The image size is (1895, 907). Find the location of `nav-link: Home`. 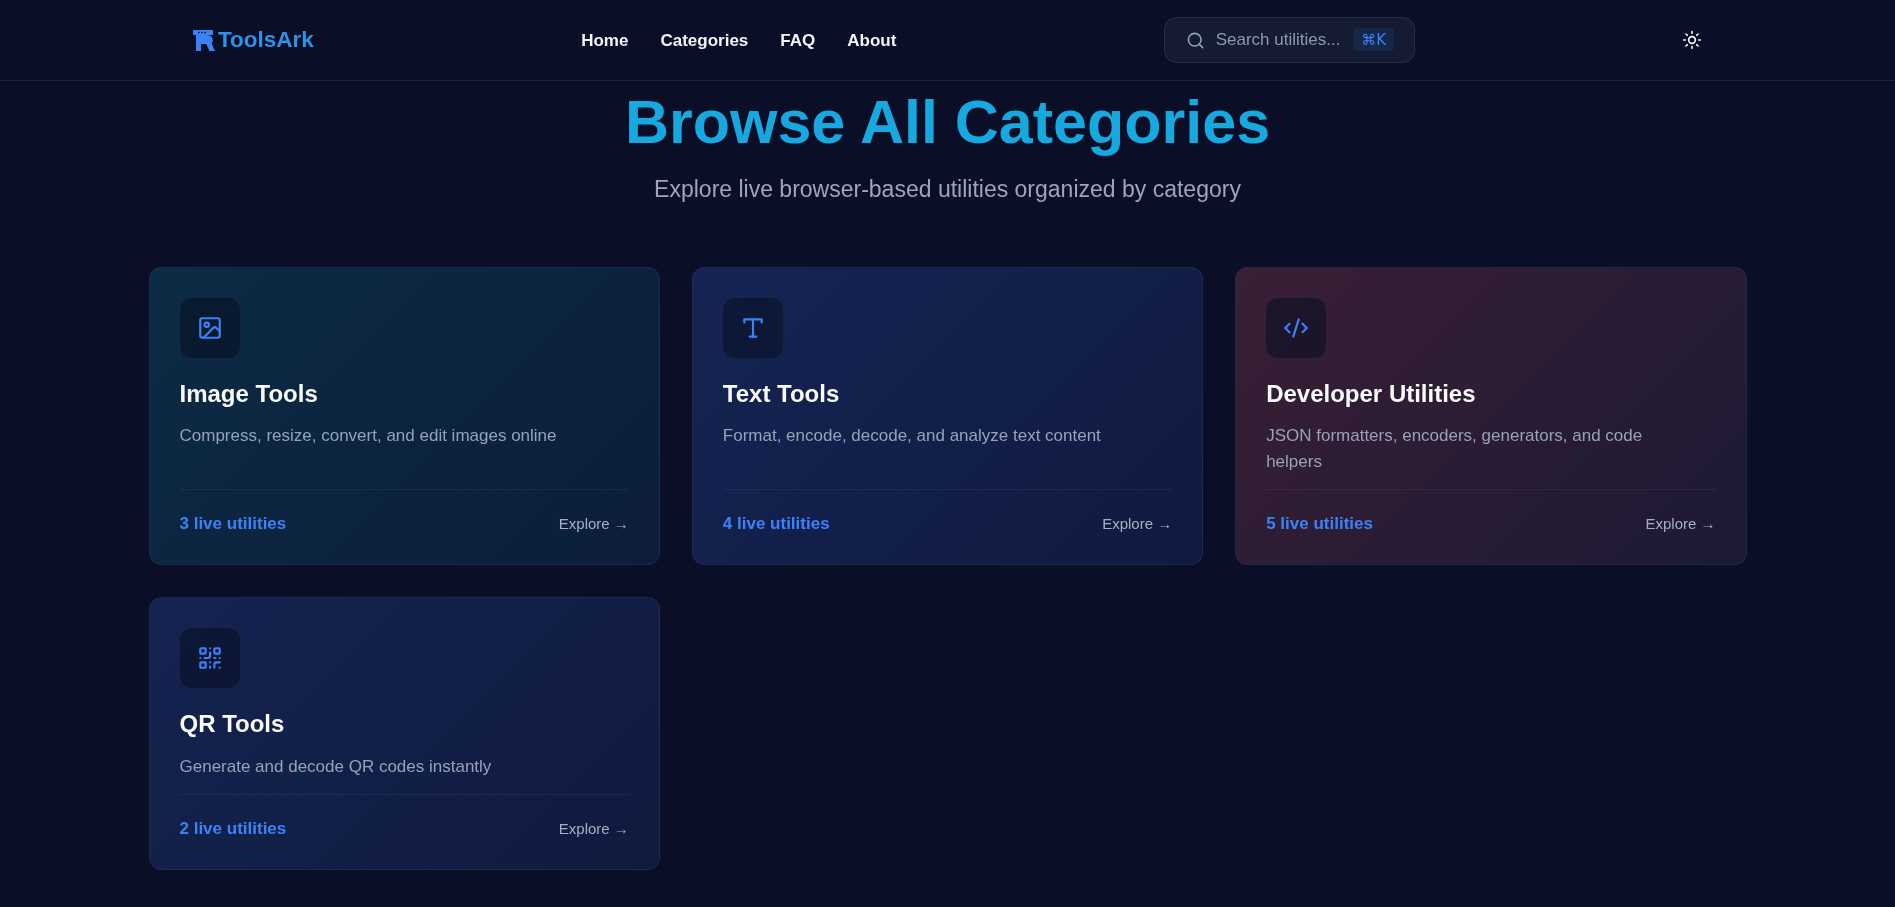

nav-link: Home is located at coordinates (605, 40).